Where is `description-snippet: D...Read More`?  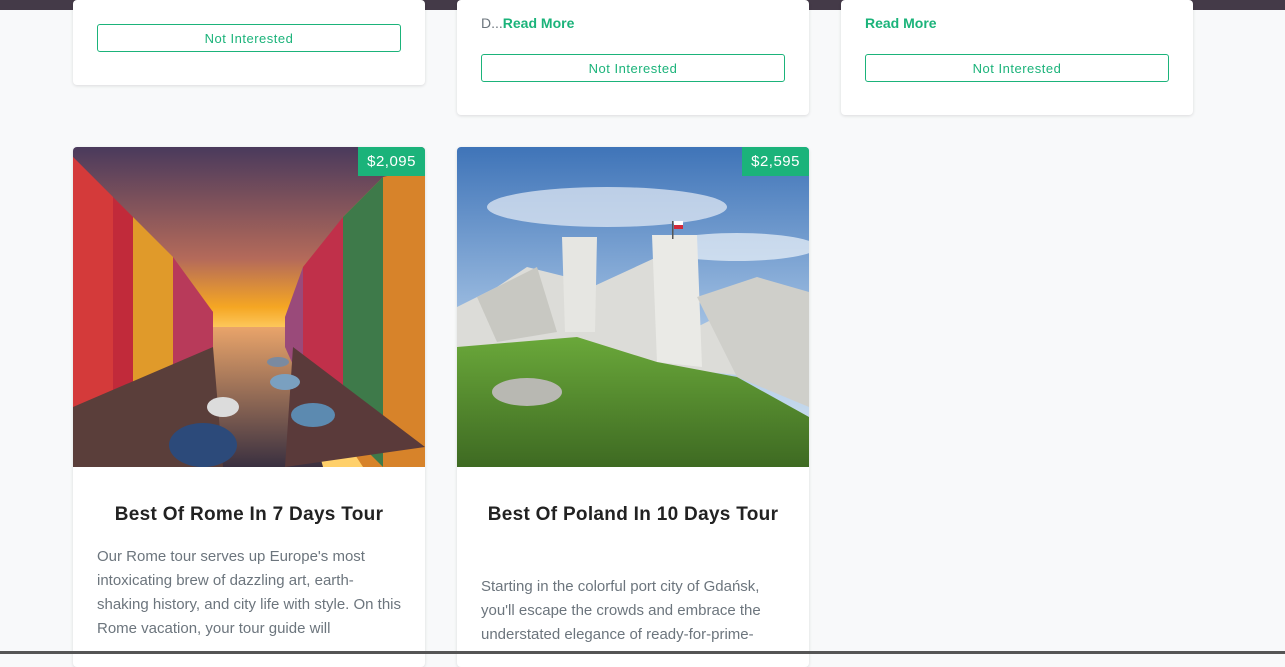 description-snippet: D...Read More is located at coordinates (527, 23).